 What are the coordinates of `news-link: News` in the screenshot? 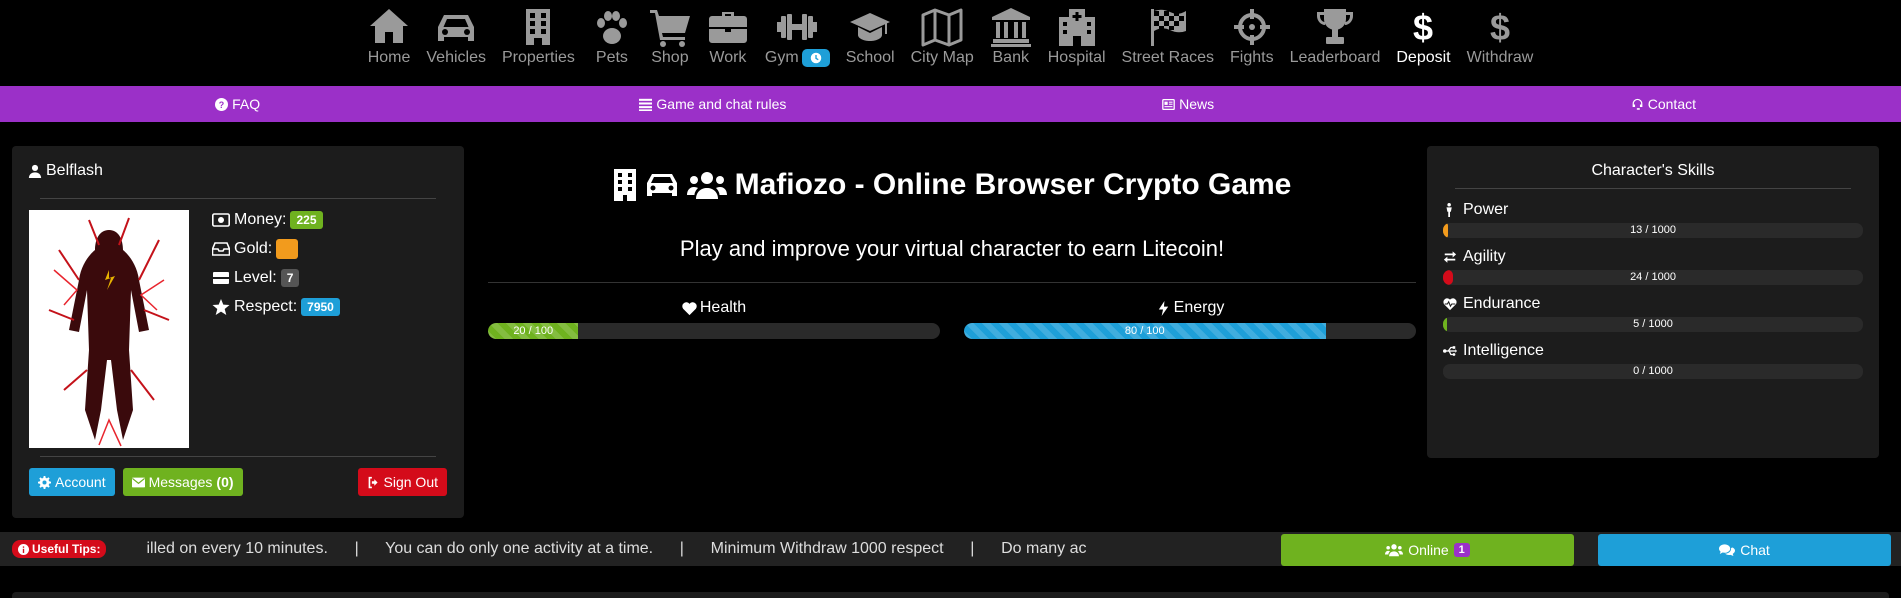 It's located at (1188, 104).